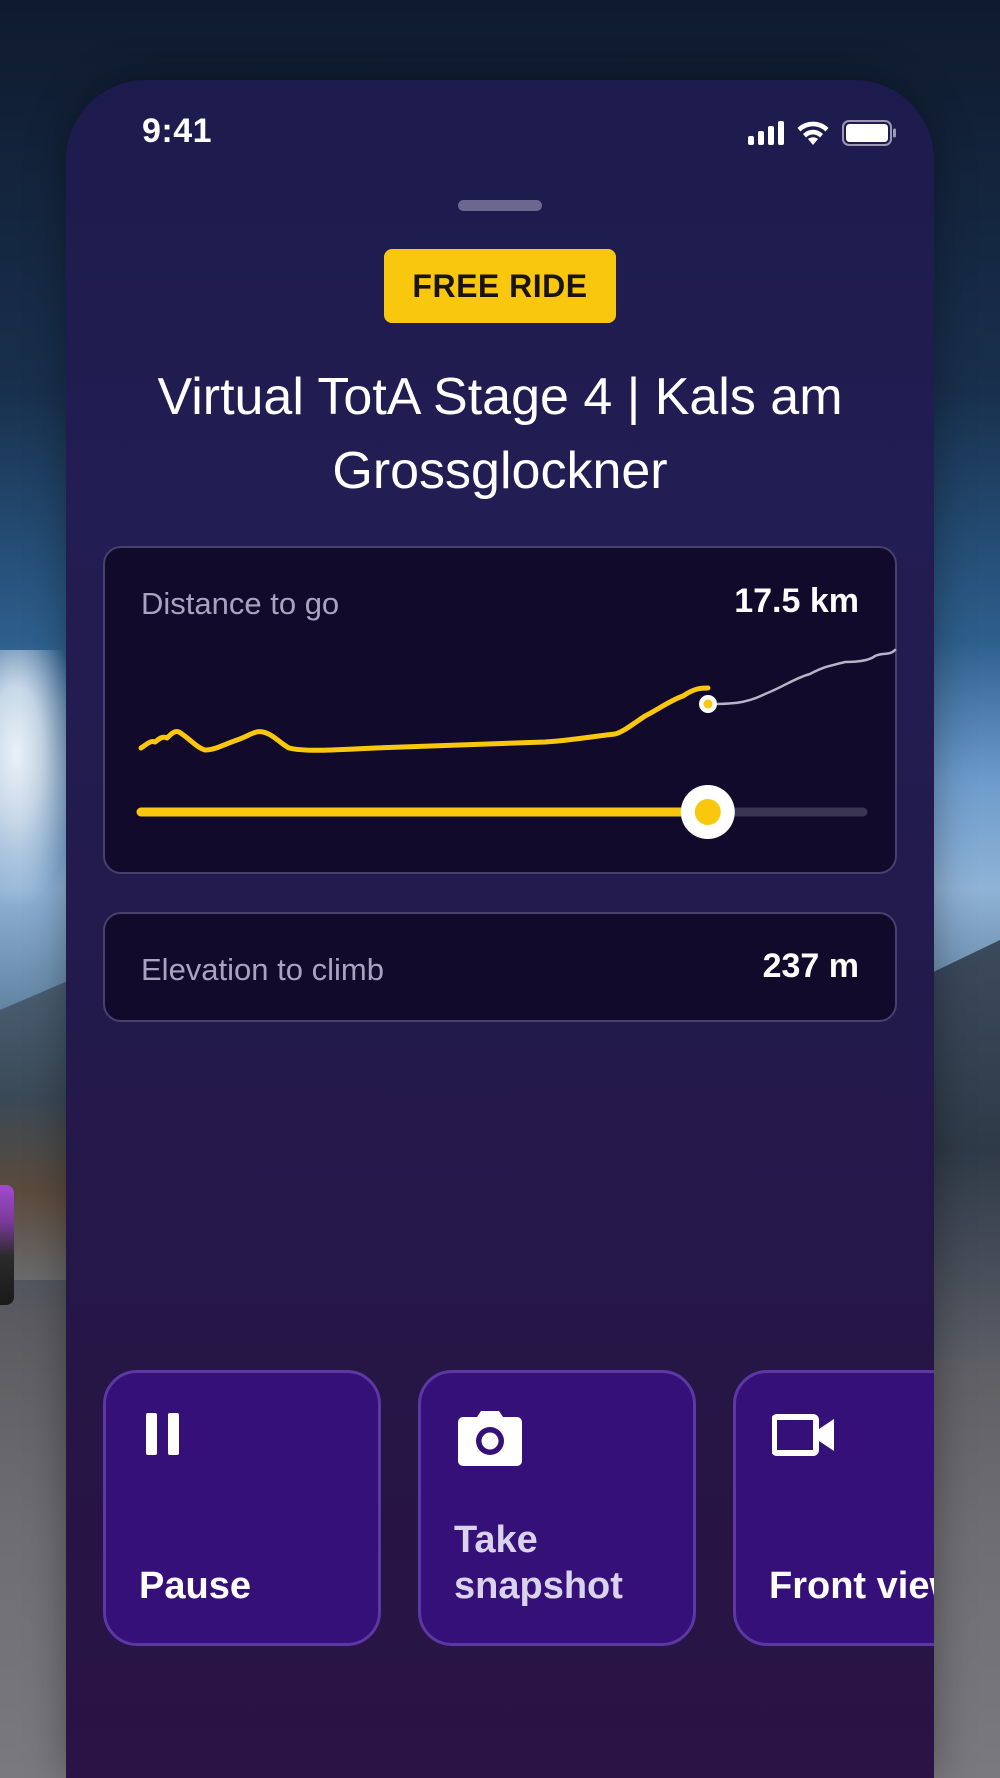  I want to click on video-camera-icon, so click(803, 1437).